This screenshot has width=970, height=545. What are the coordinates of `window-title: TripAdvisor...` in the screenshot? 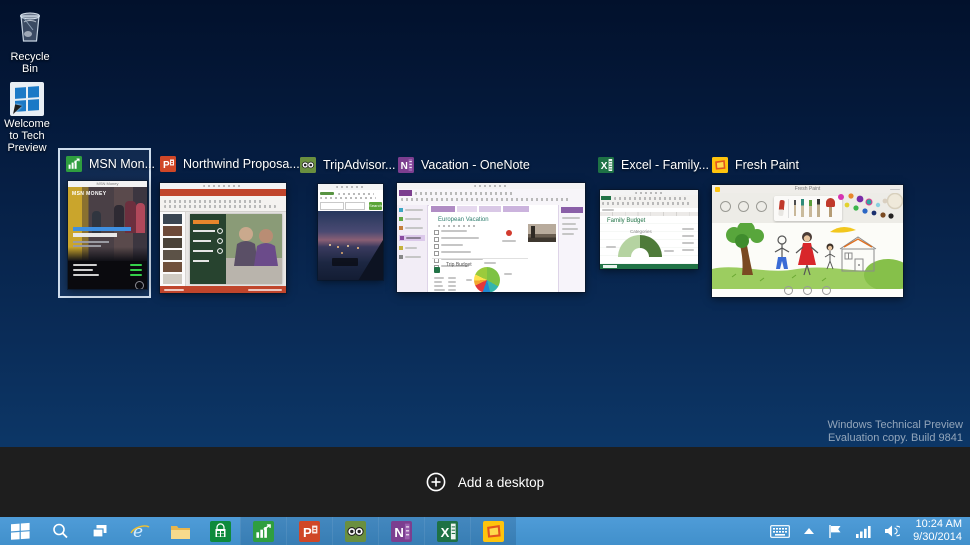 It's located at (359, 165).